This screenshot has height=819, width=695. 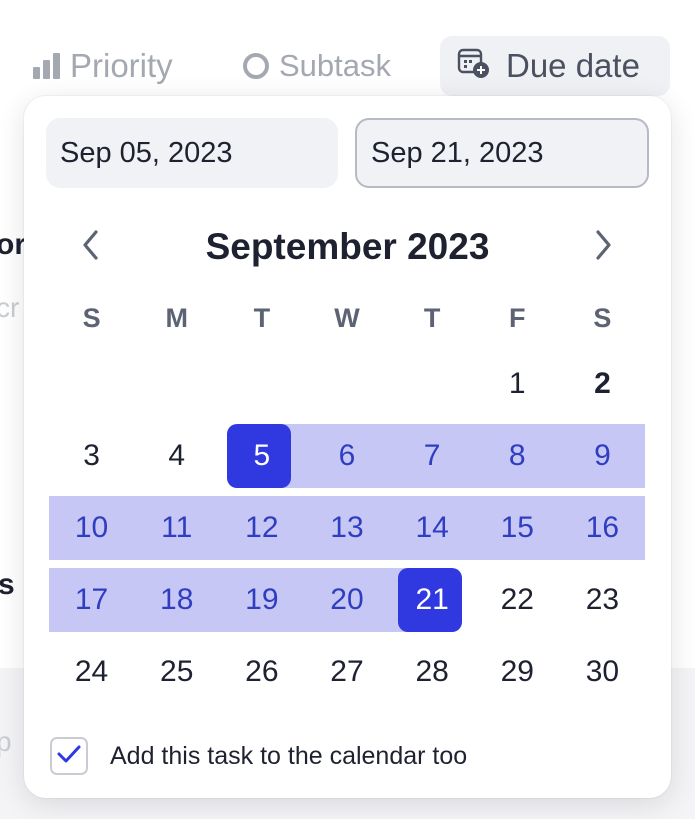 I want to click on day-cell: 1, so click(x=517, y=384).